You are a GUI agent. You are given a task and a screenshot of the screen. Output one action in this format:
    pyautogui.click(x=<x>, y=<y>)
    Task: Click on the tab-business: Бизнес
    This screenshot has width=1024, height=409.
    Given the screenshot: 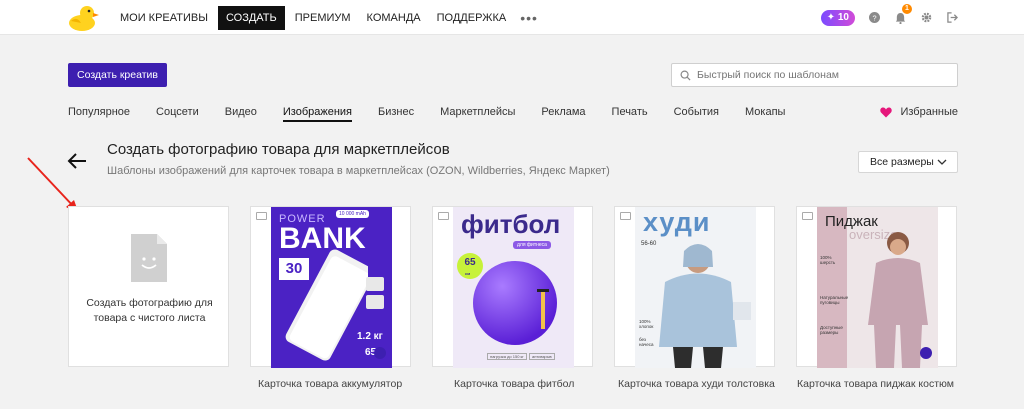 What is the action you would take?
    pyautogui.click(x=396, y=114)
    